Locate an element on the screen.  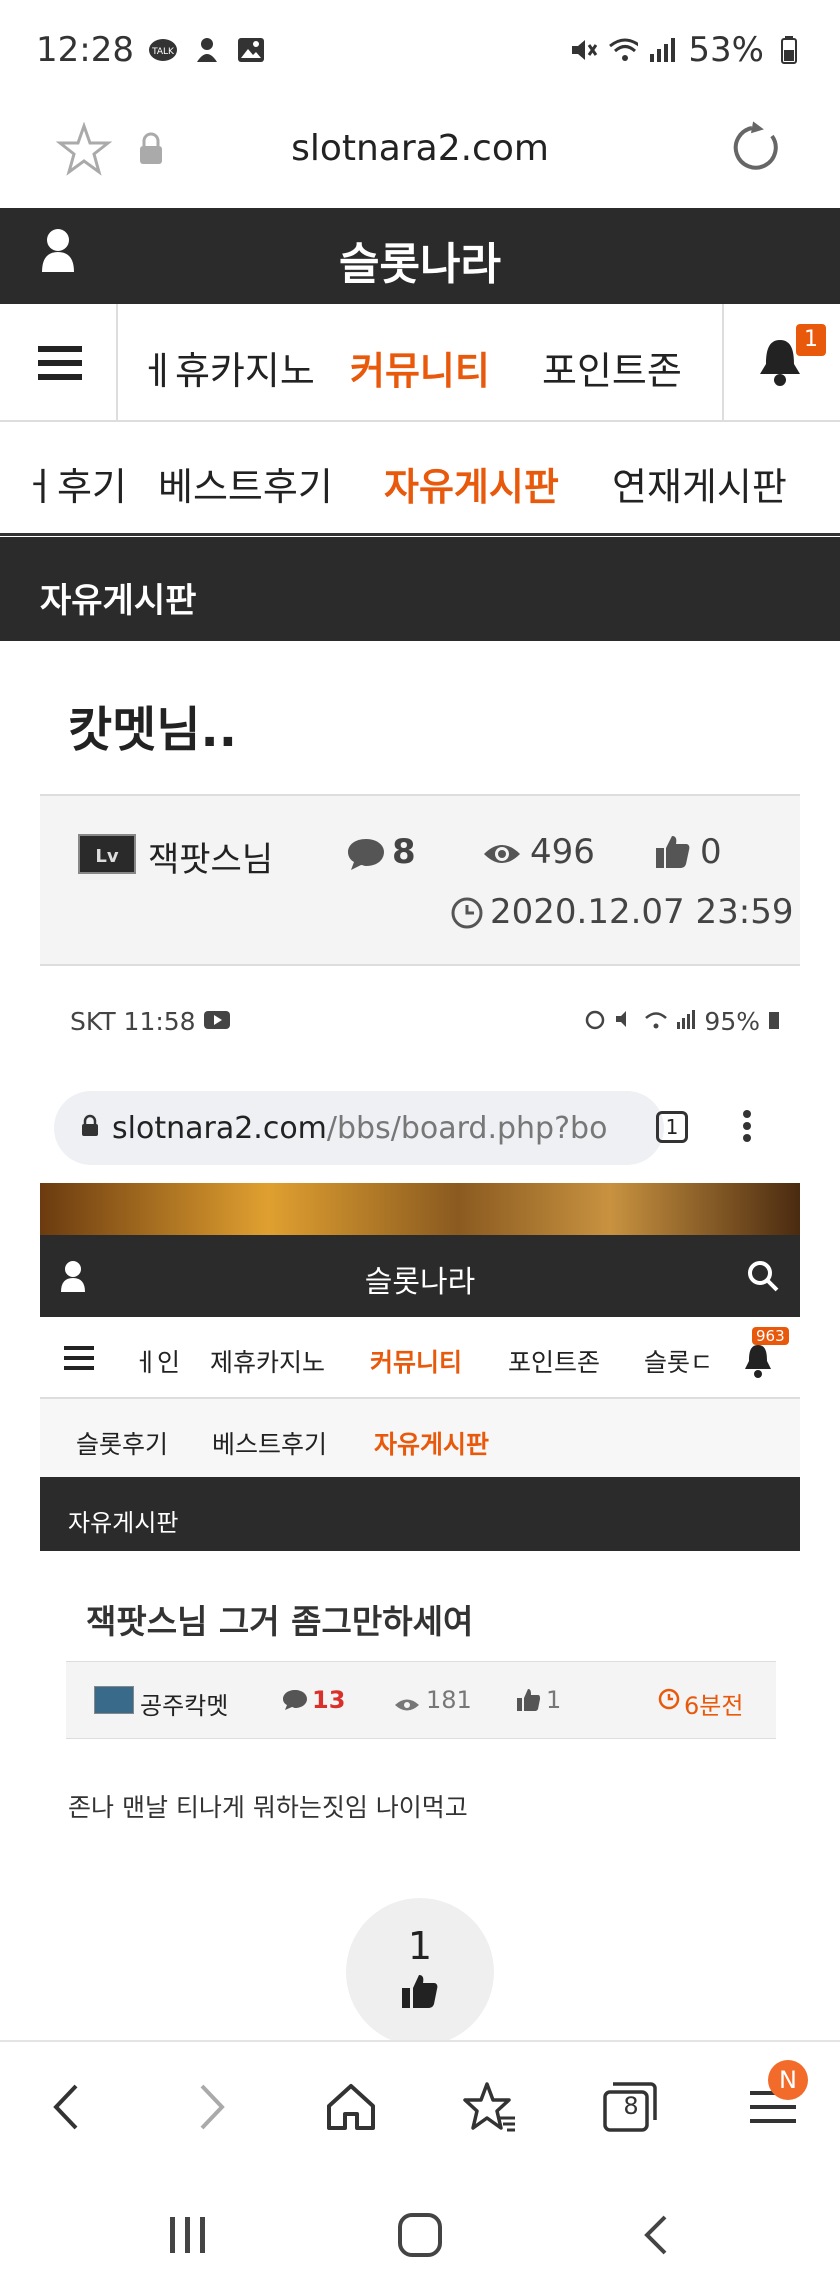
embedded-sub-nav: 슬롯후기 베스트후기 자유게시판 is located at coordinates (420, 1438).